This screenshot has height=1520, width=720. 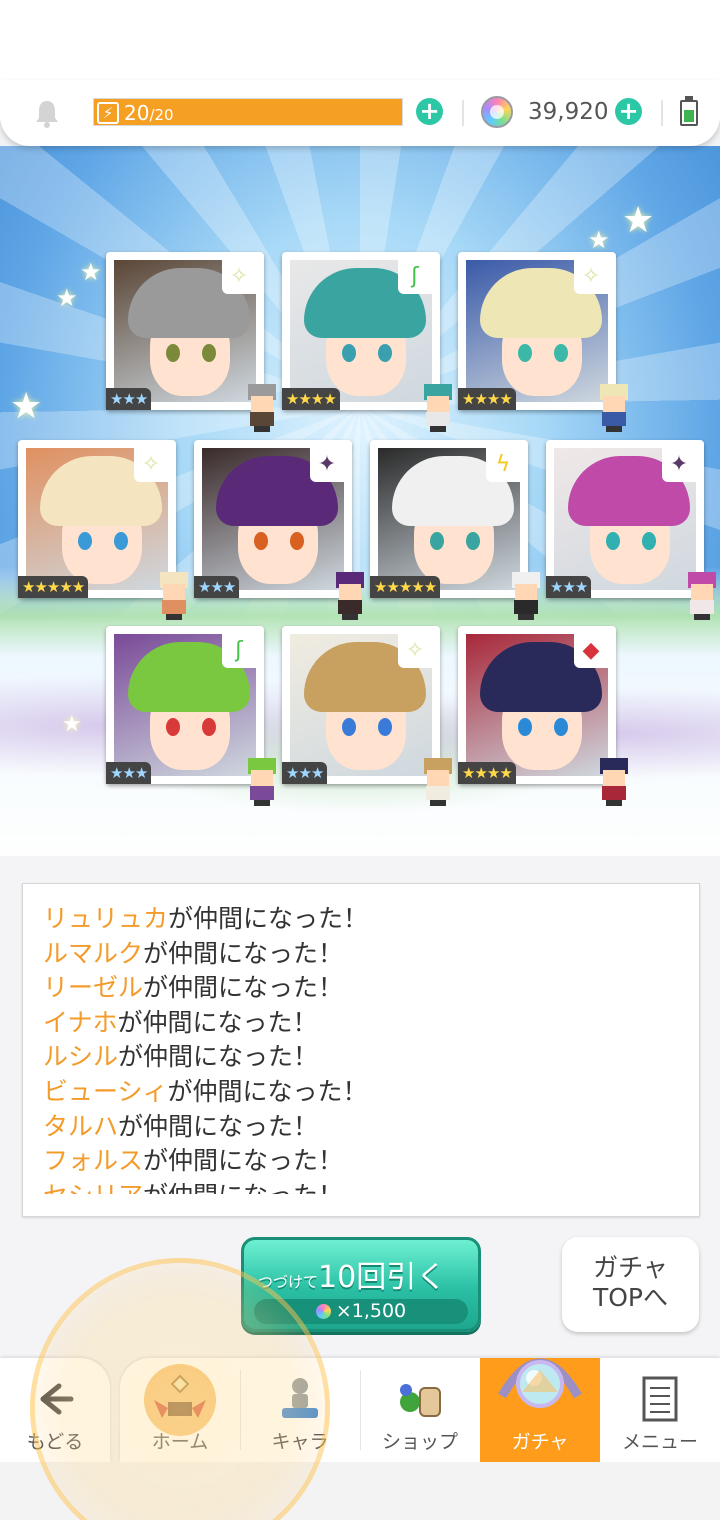 What do you see at coordinates (80, 1022) in the screenshot?
I see `character-name: イナホ` at bounding box center [80, 1022].